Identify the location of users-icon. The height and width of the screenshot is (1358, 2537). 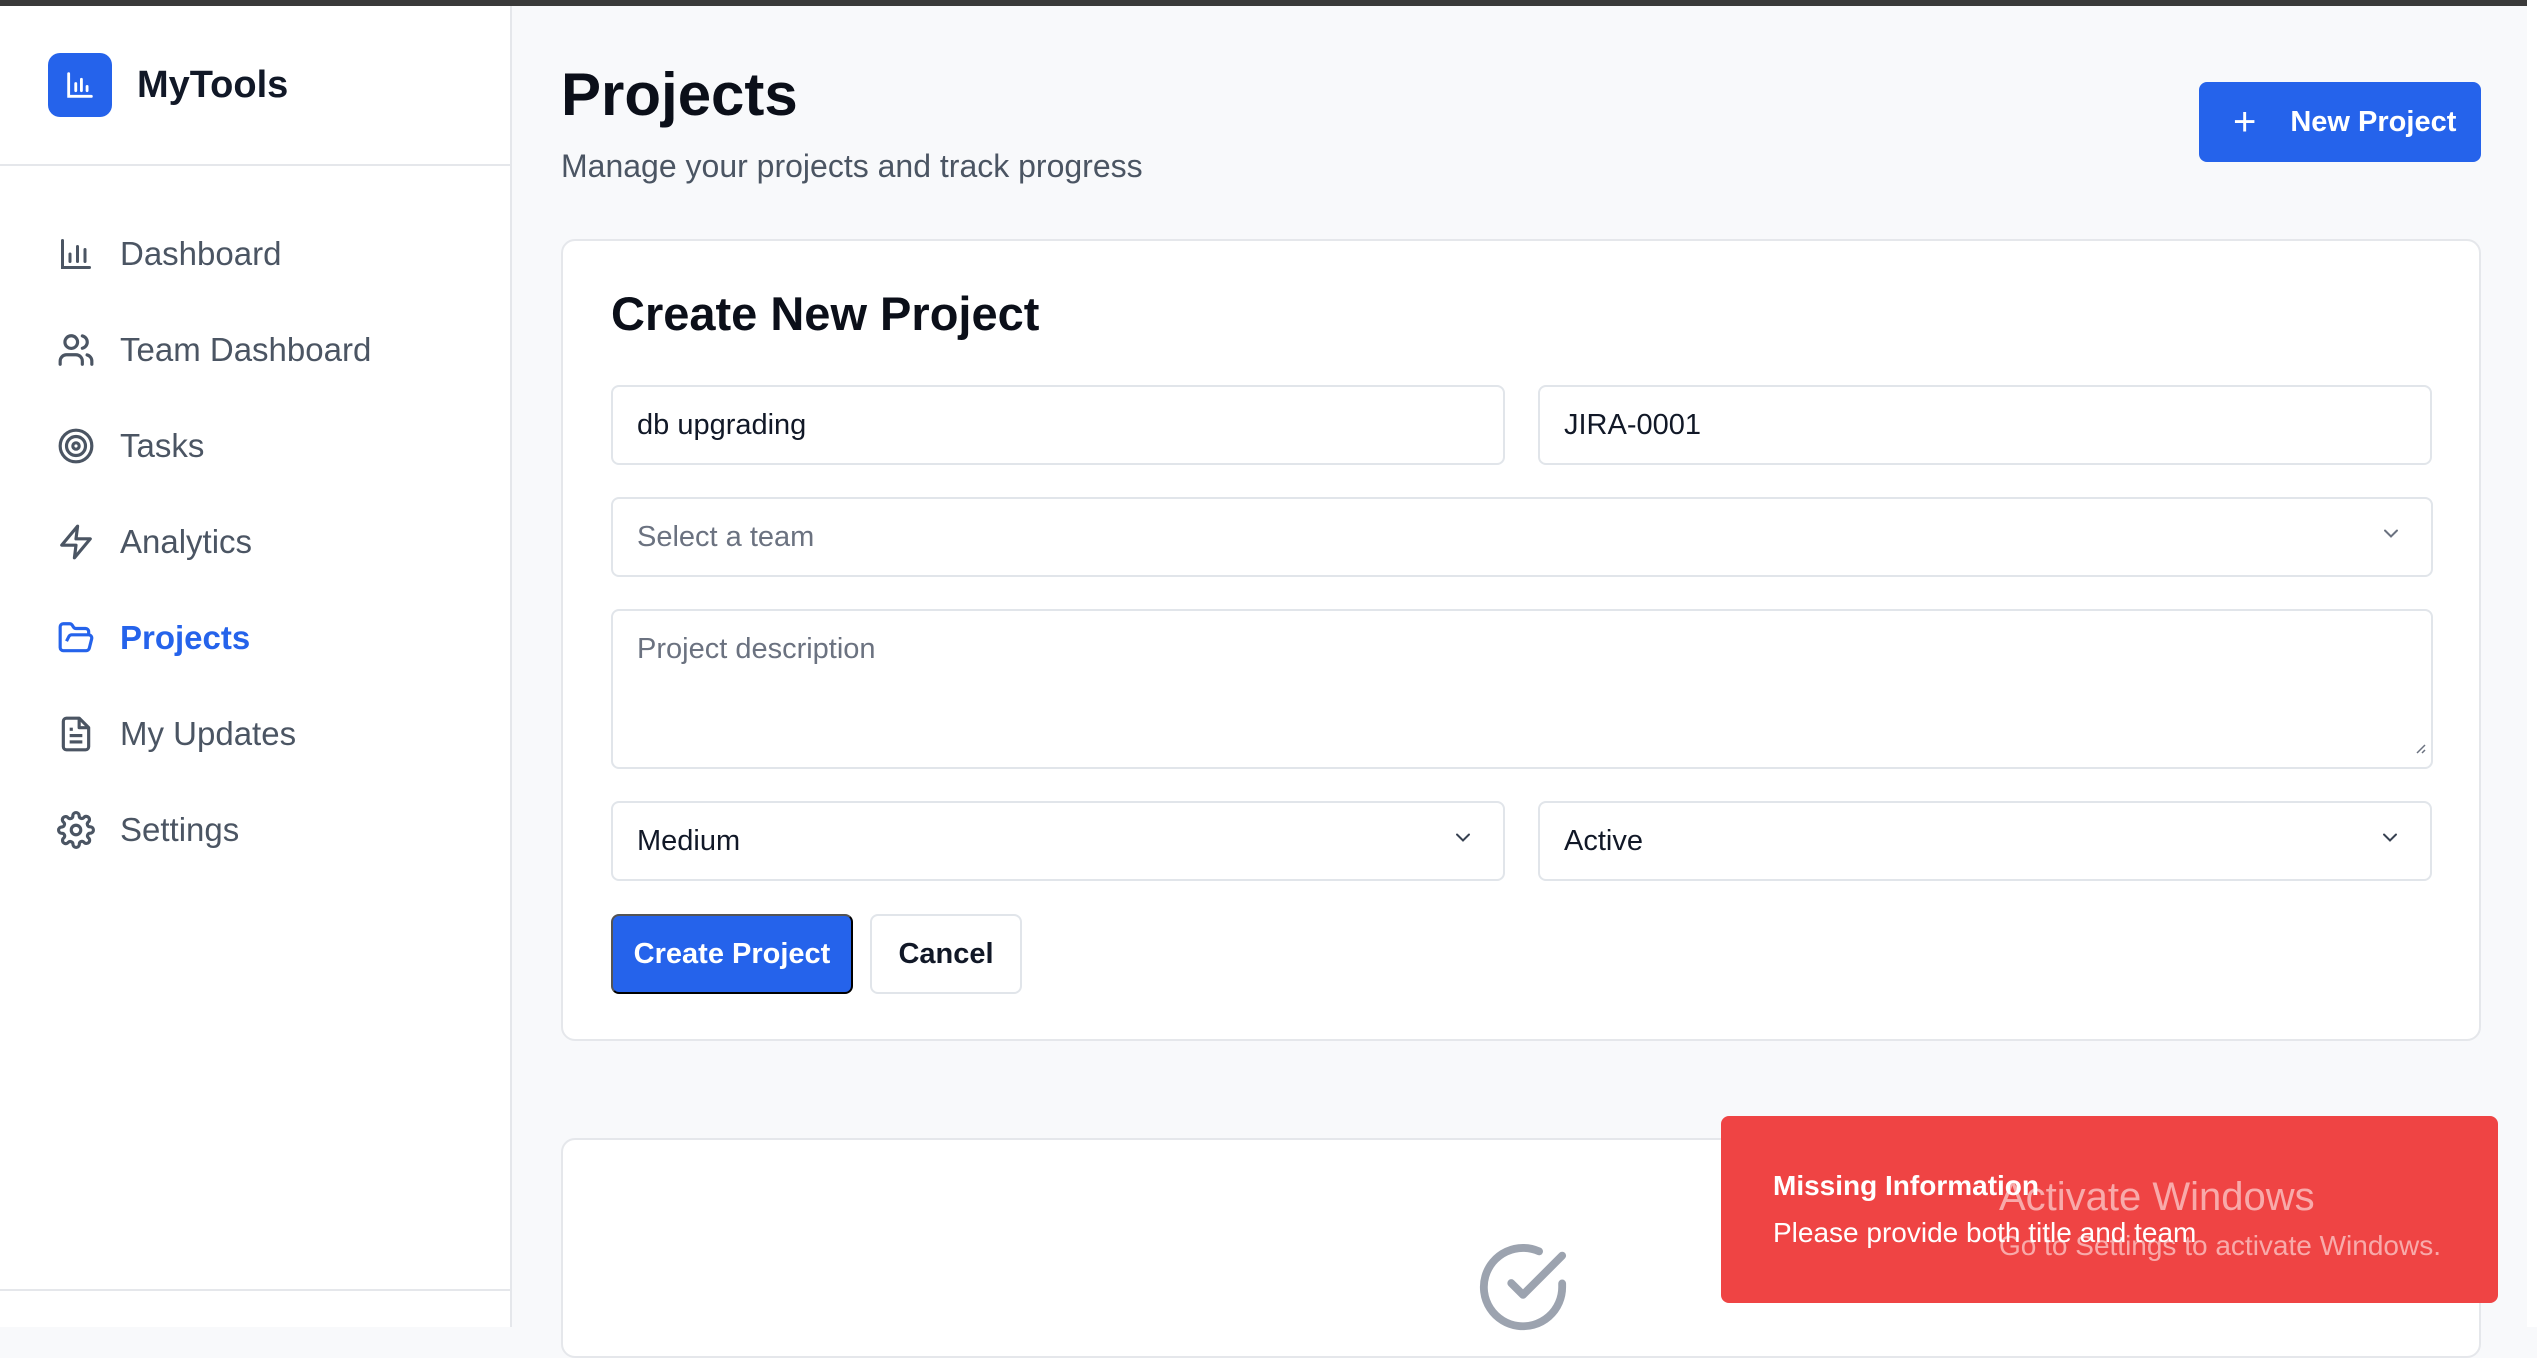
(76, 350).